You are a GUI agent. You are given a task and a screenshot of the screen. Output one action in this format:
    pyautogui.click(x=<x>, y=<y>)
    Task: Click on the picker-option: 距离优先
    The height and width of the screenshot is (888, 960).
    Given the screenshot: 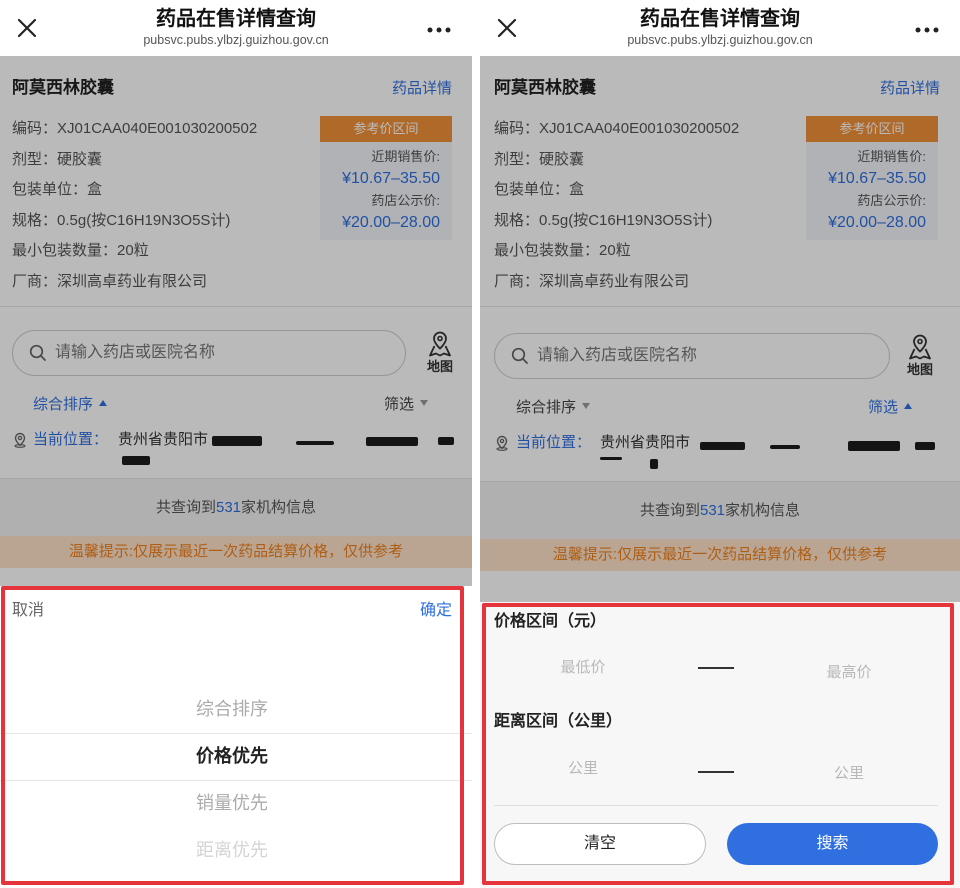 What is the action you would take?
    pyautogui.click(x=232, y=850)
    